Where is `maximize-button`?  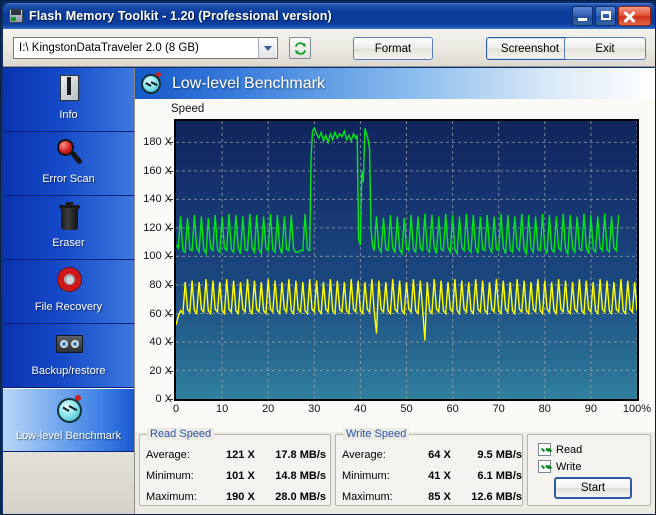 maximize-button is located at coordinates (605, 16).